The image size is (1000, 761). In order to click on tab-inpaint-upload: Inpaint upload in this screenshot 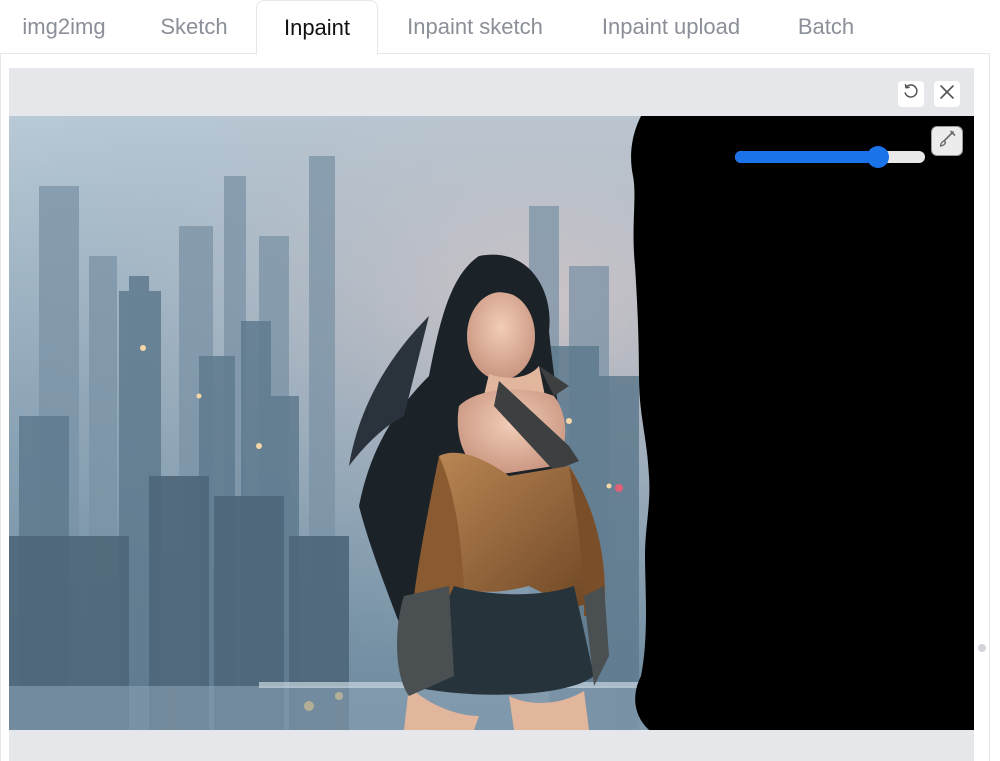, I will do `click(671, 27)`.